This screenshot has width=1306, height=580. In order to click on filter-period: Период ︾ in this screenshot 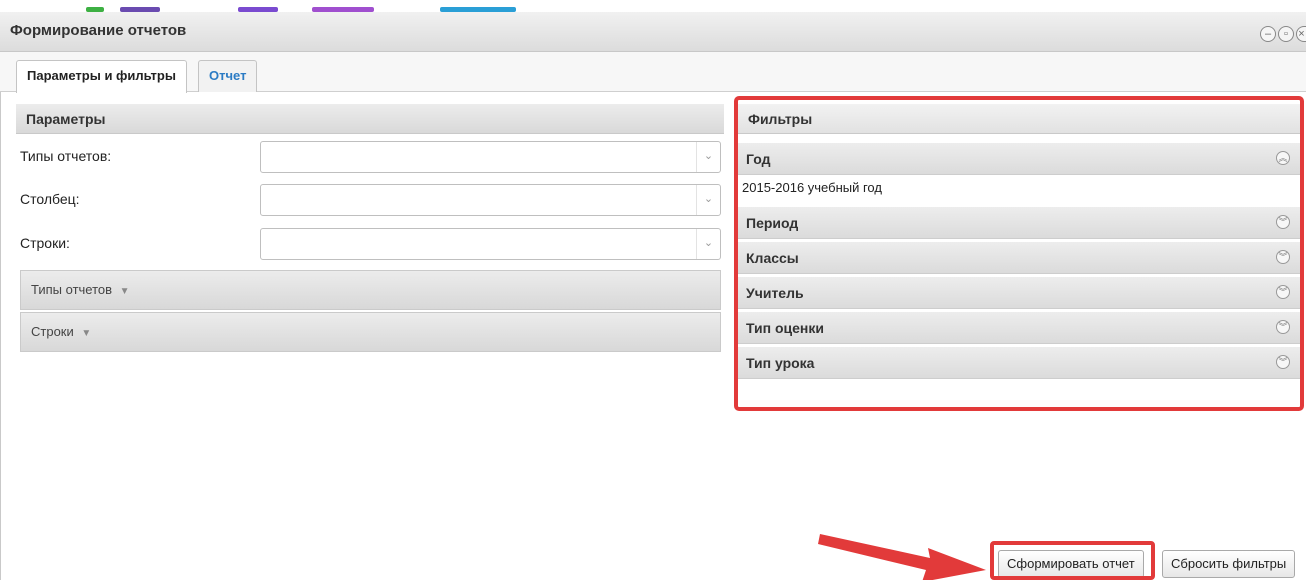, I will do `click(1020, 223)`.